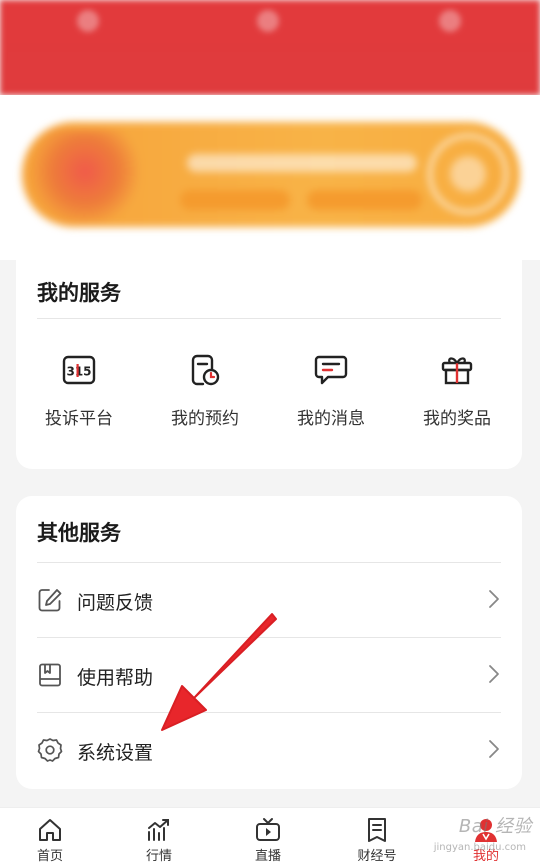 Image resolution: width=540 pixels, height=866 pixels. Describe the element at coordinates (85, 176) in the screenshot. I see `gift-illustration` at that location.